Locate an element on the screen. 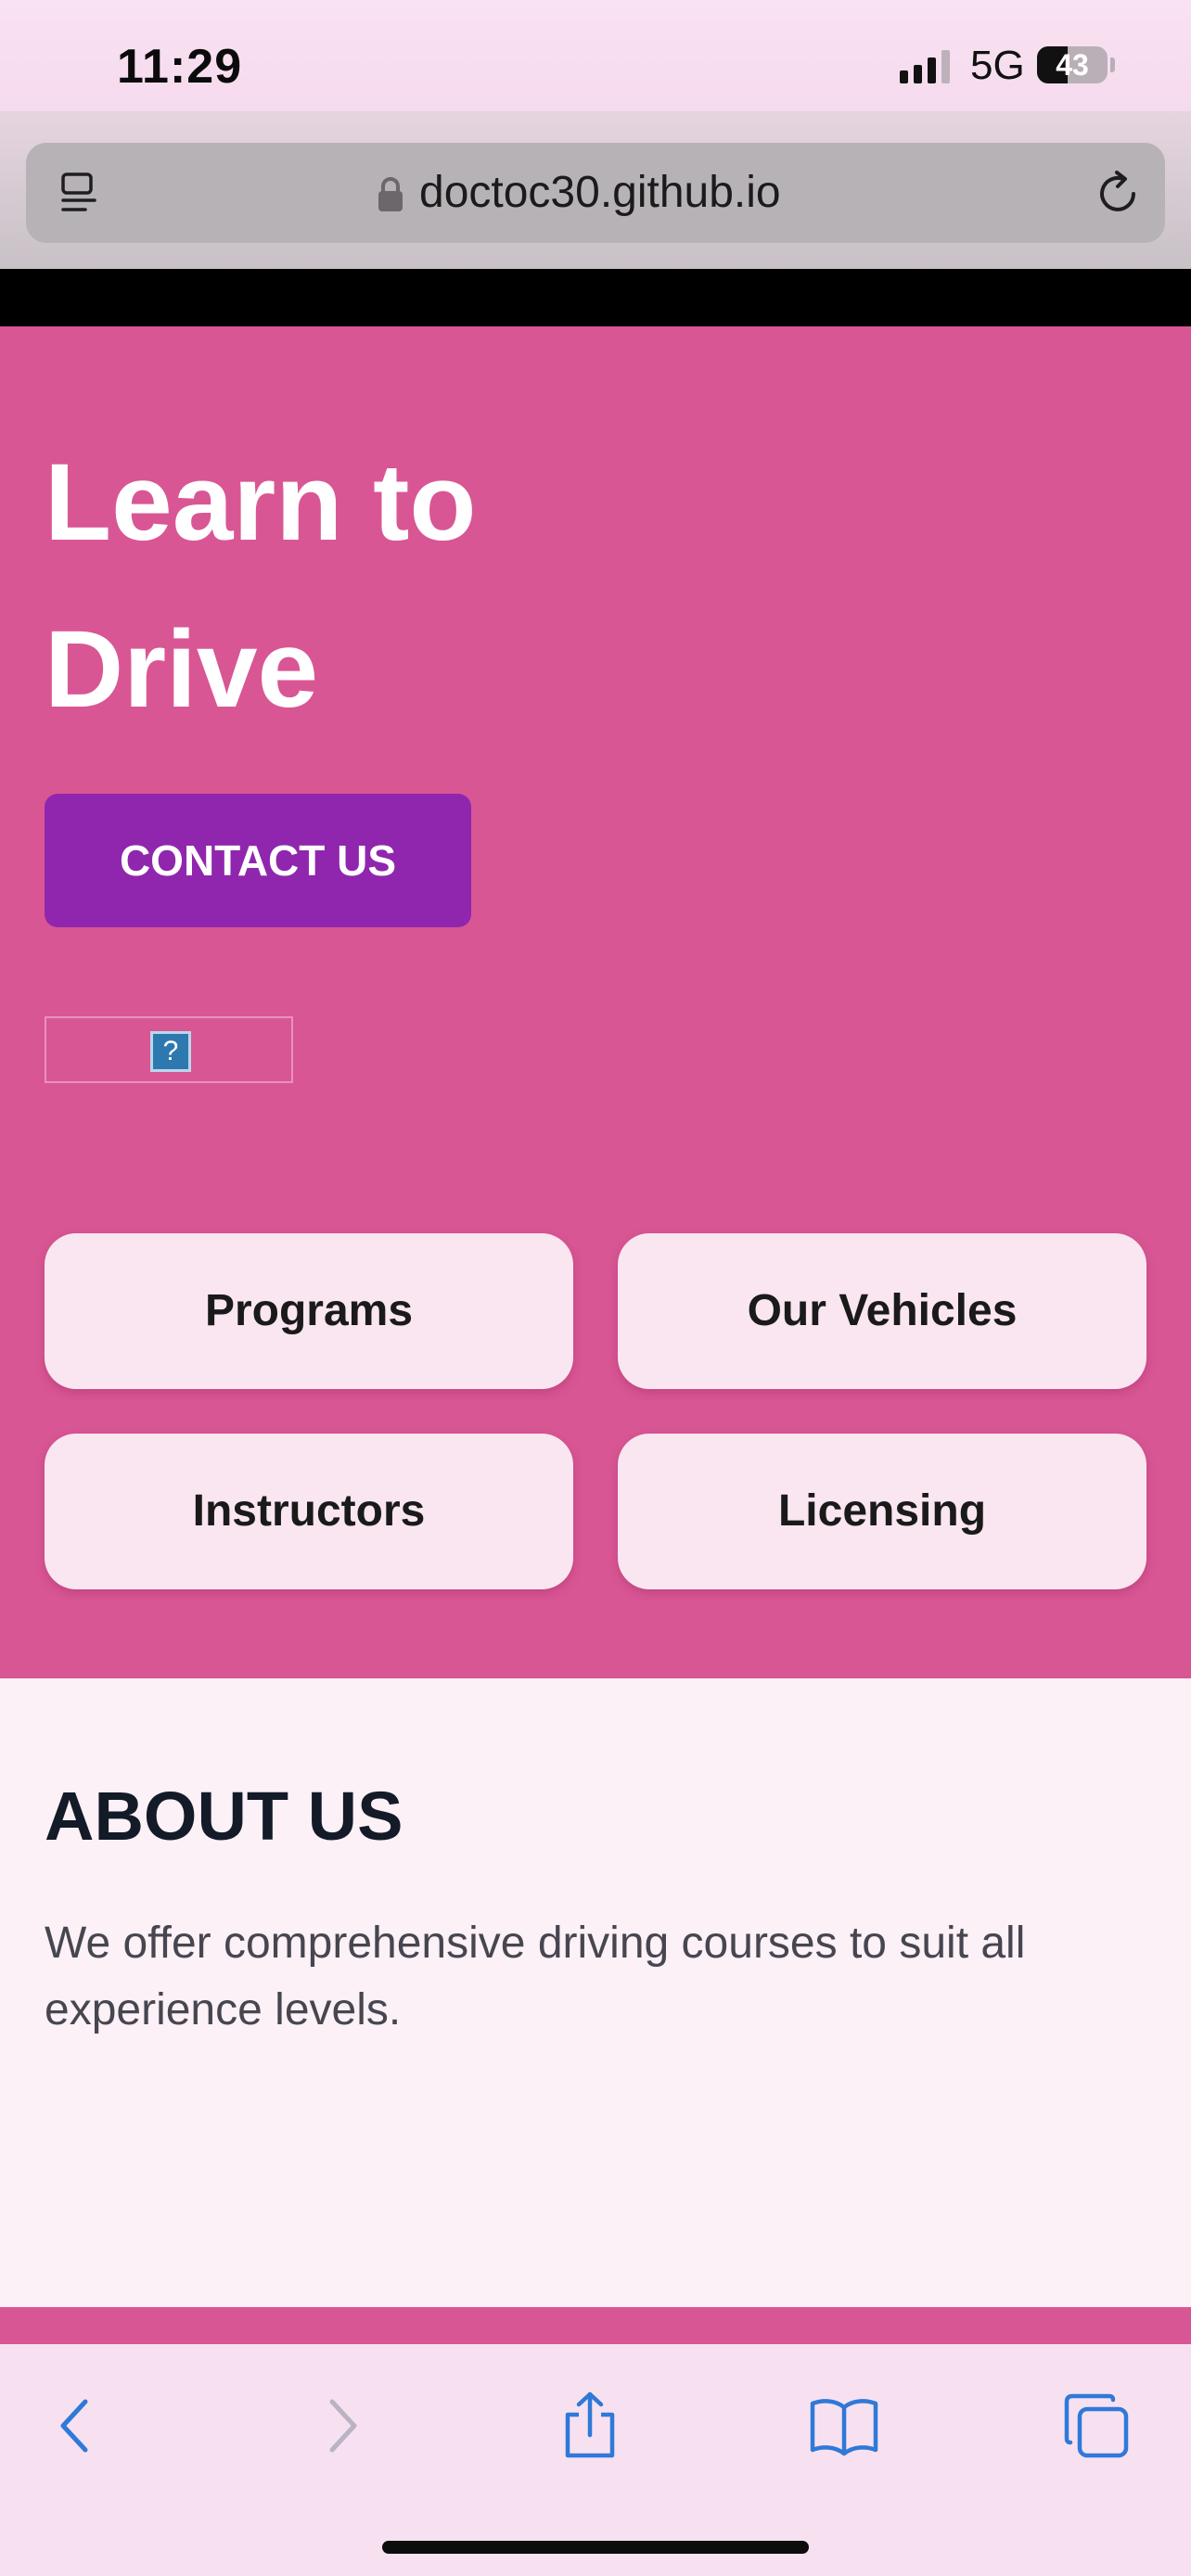 The image size is (1191, 2576). back-icon is located at coordinates (78, 2426).